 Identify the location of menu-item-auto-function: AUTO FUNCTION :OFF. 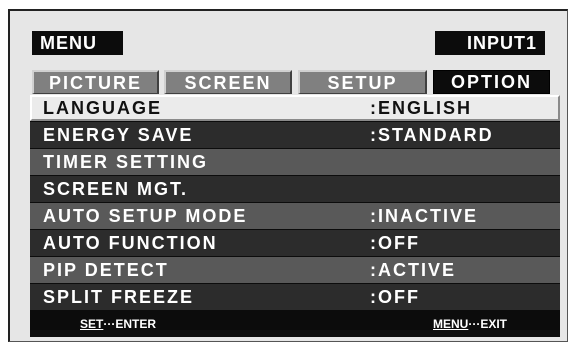
(295, 243).